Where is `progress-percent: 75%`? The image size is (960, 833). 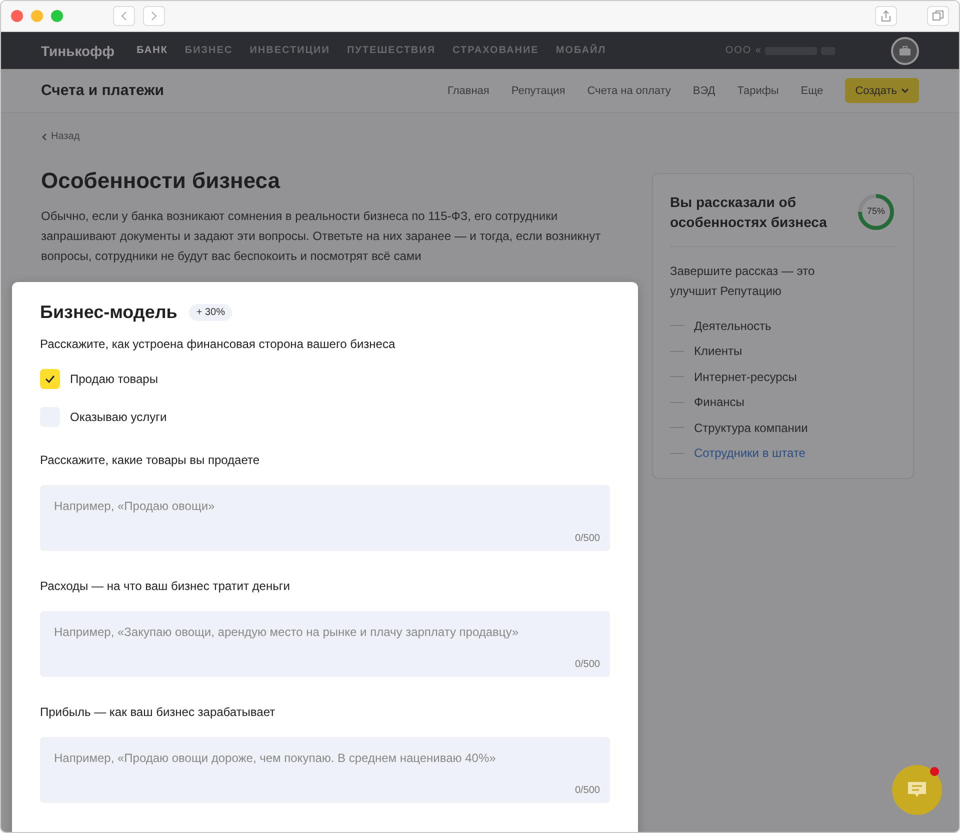 progress-percent: 75% is located at coordinates (876, 211).